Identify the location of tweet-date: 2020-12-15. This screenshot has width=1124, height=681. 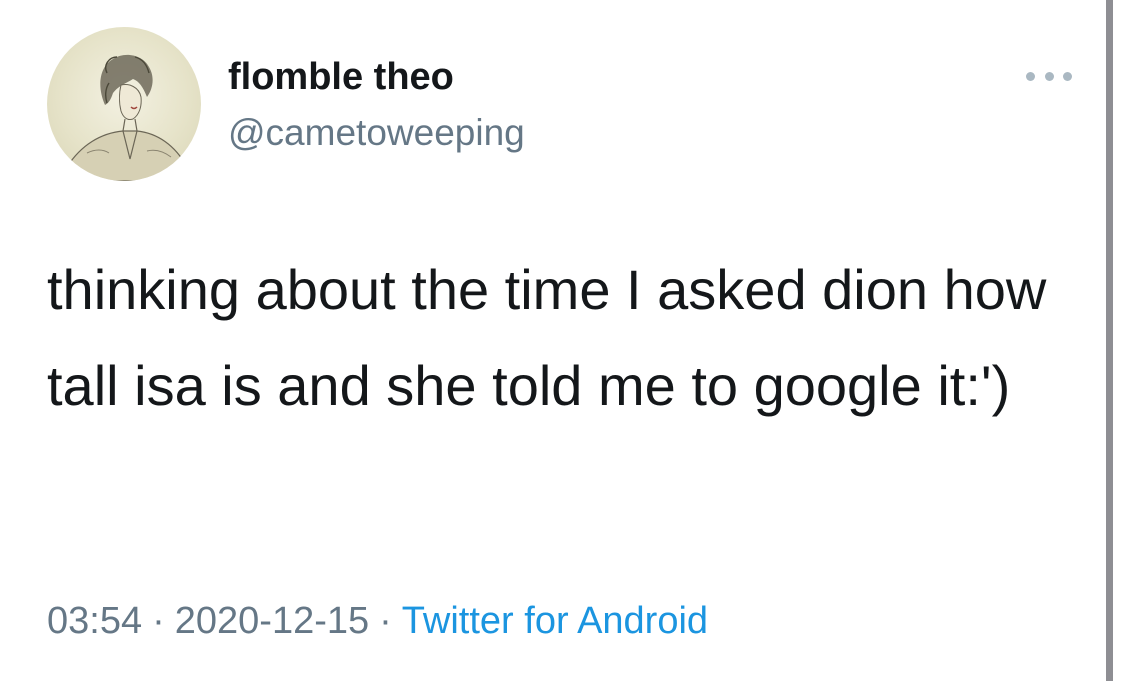
(272, 621).